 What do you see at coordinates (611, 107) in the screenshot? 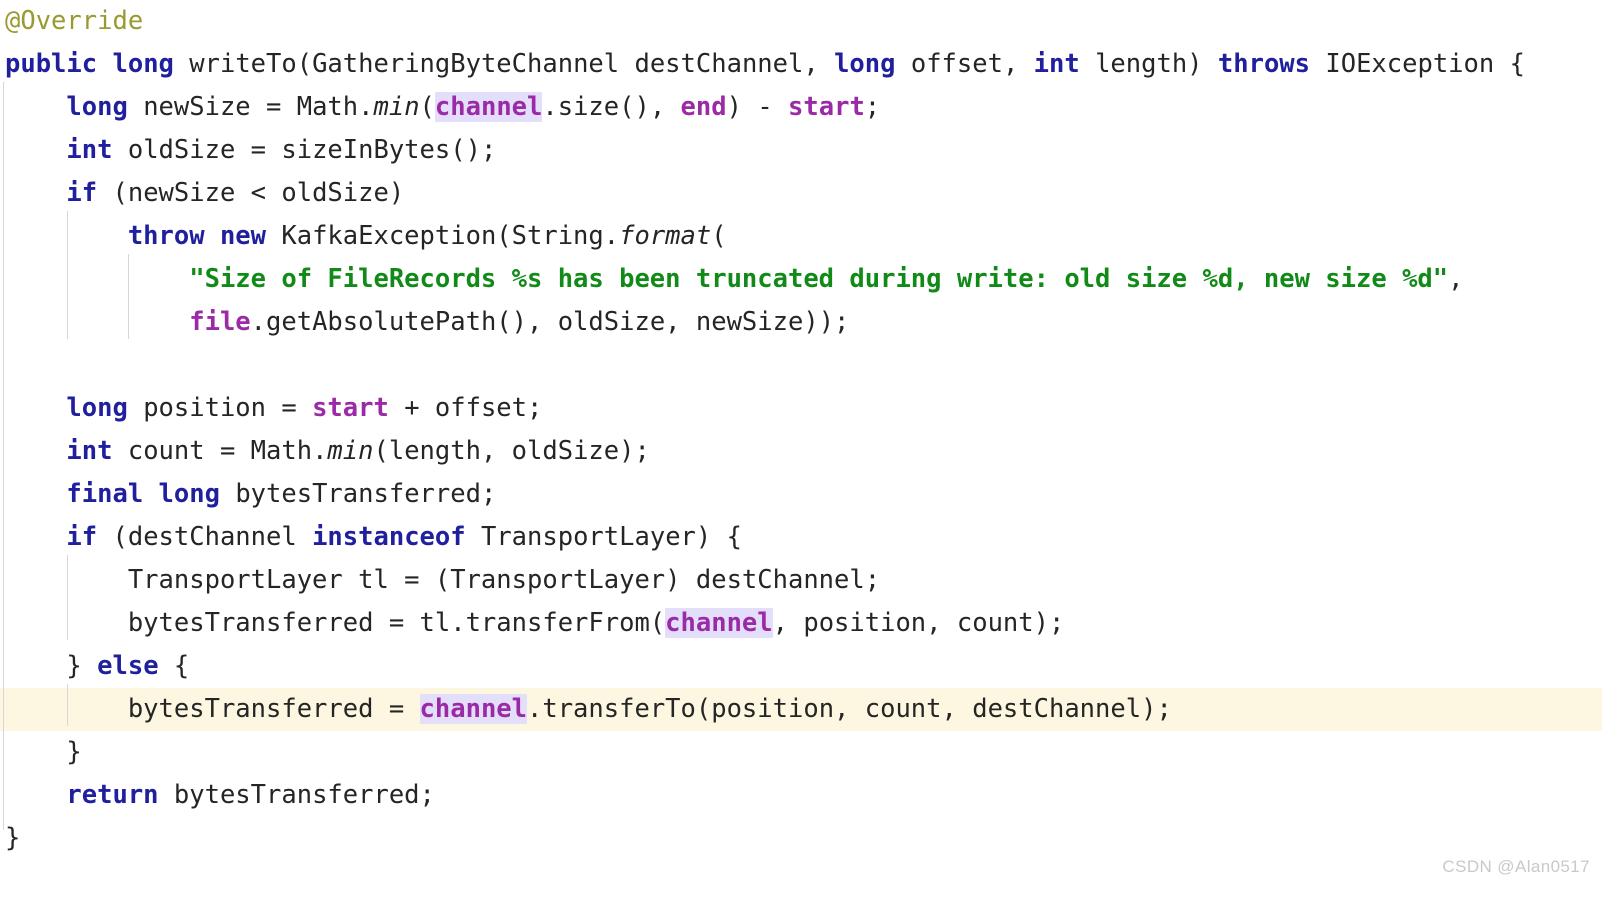
I see `code-token-plain: .size(),` at bounding box center [611, 107].